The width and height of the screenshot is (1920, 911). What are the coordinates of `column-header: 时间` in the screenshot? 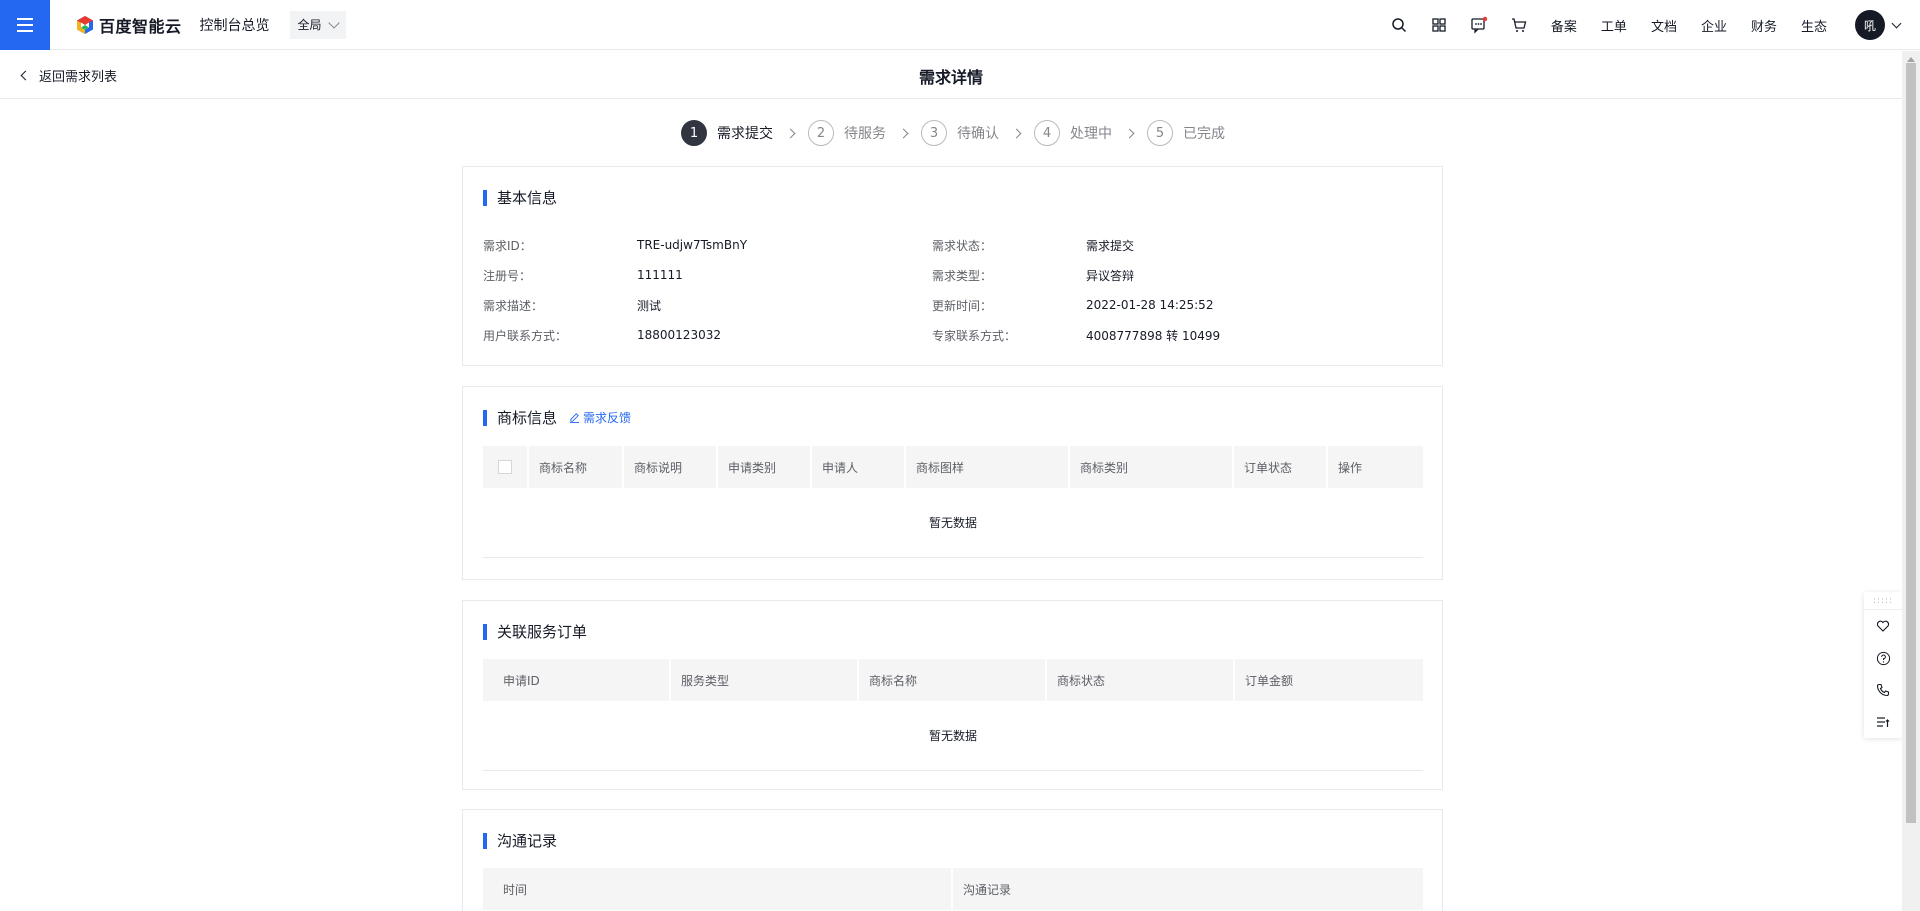 It's located at (718, 889).